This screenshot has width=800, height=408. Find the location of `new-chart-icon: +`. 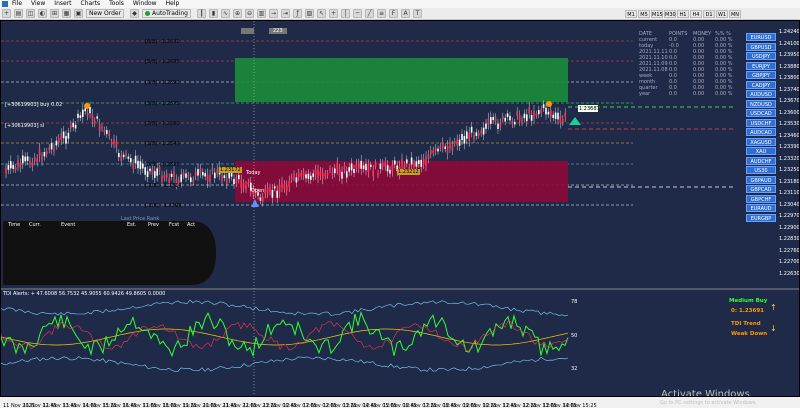

new-chart-icon: + is located at coordinates (6, 13).